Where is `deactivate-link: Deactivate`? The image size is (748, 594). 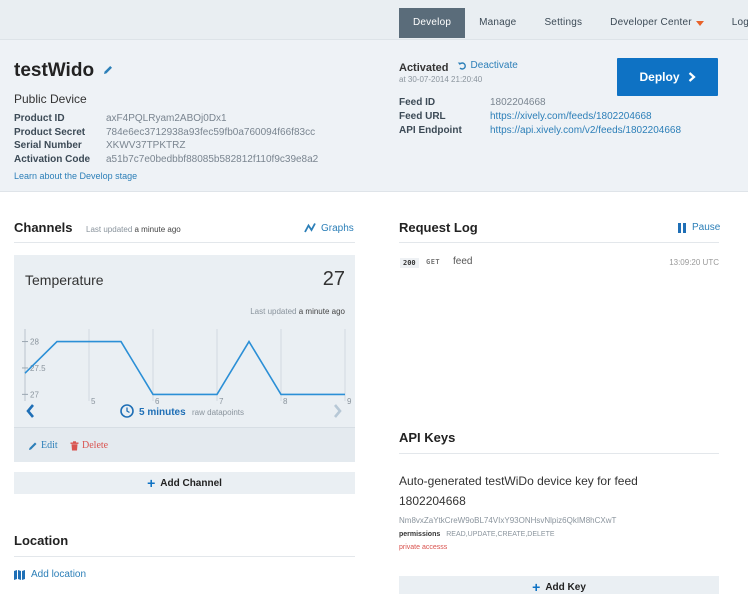
deactivate-link: Deactivate is located at coordinates (487, 65).